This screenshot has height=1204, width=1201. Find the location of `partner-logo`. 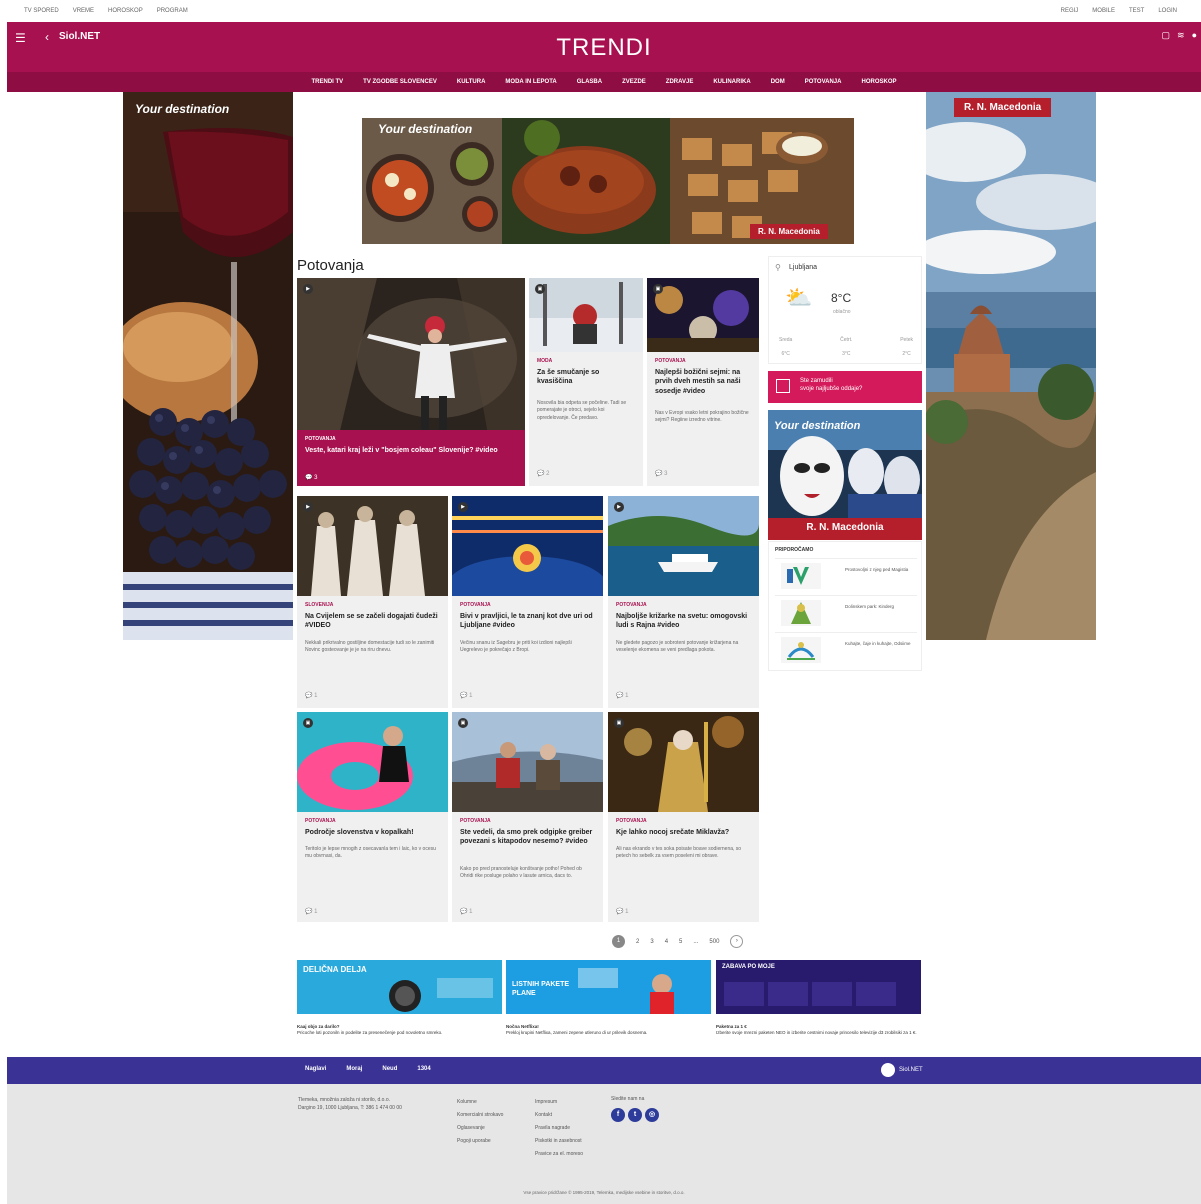

partner-logo is located at coordinates (801, 613).